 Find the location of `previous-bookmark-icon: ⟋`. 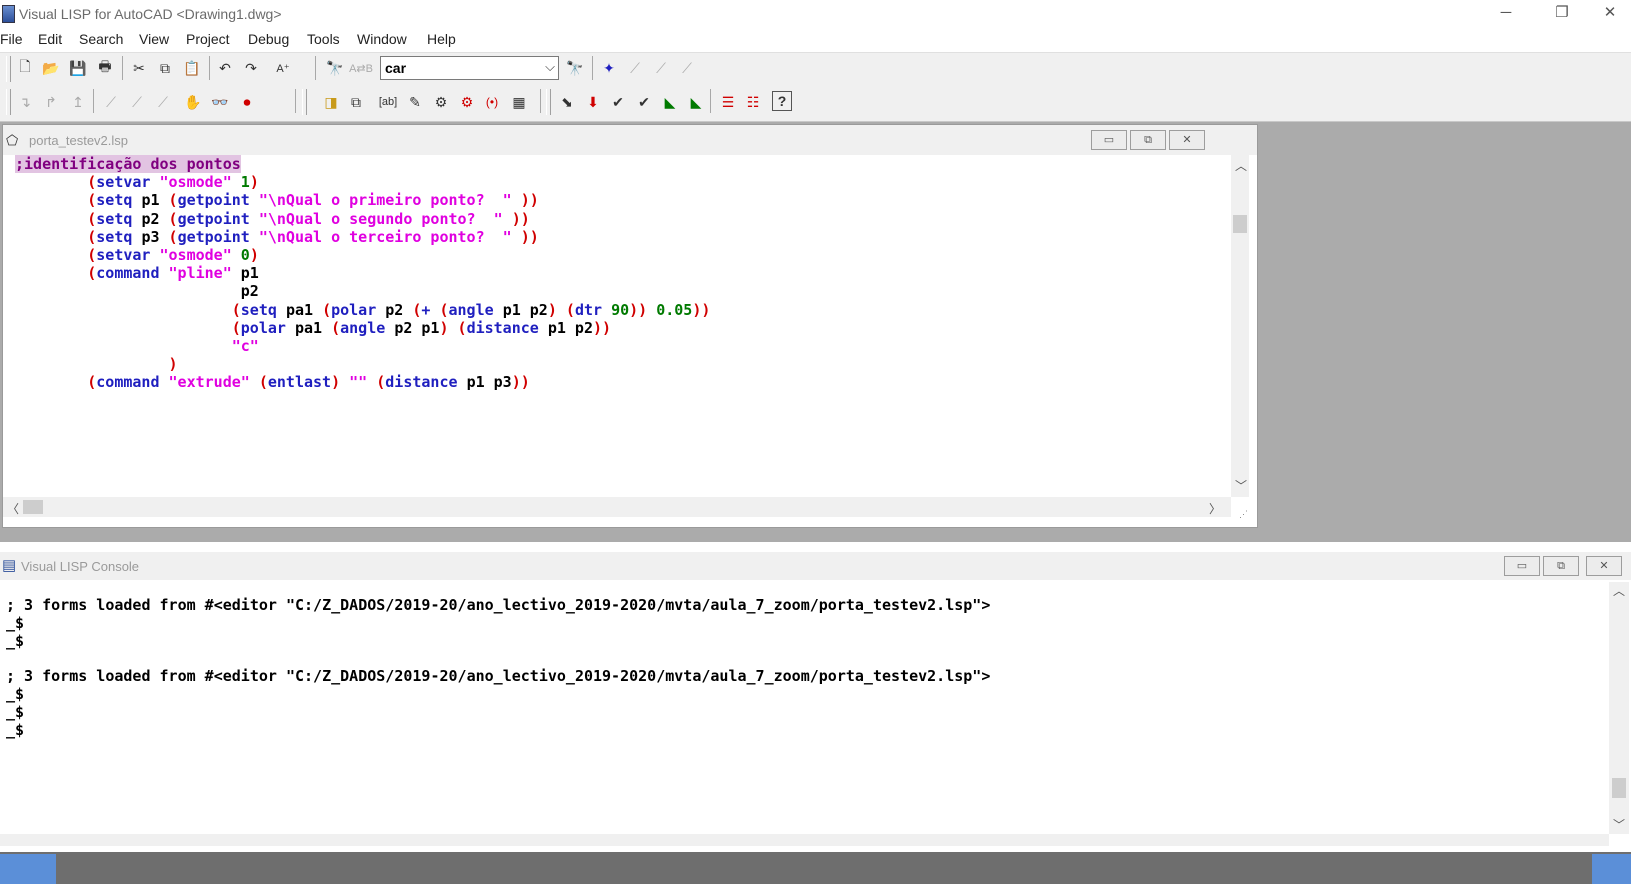

previous-bookmark-icon: ⟋ is located at coordinates (661, 68).